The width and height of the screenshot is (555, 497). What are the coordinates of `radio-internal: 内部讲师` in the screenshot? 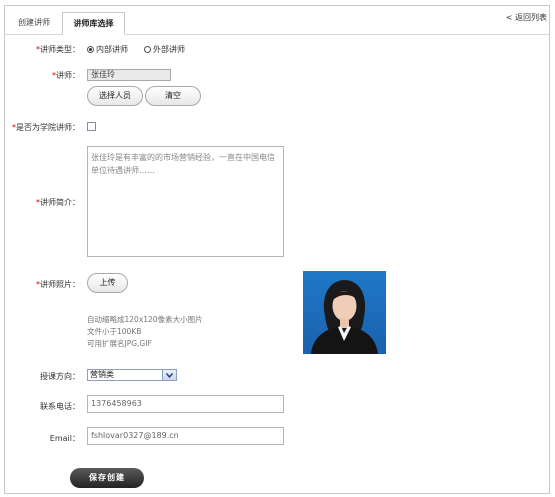 It's located at (107, 49).